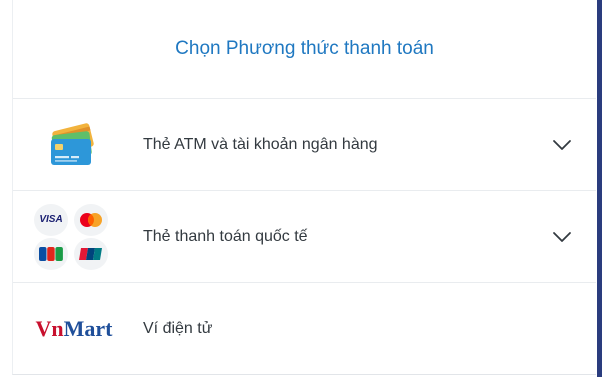  What do you see at coordinates (74, 328) in the screenshot?
I see `vnmart-logo: VnMart` at bounding box center [74, 328].